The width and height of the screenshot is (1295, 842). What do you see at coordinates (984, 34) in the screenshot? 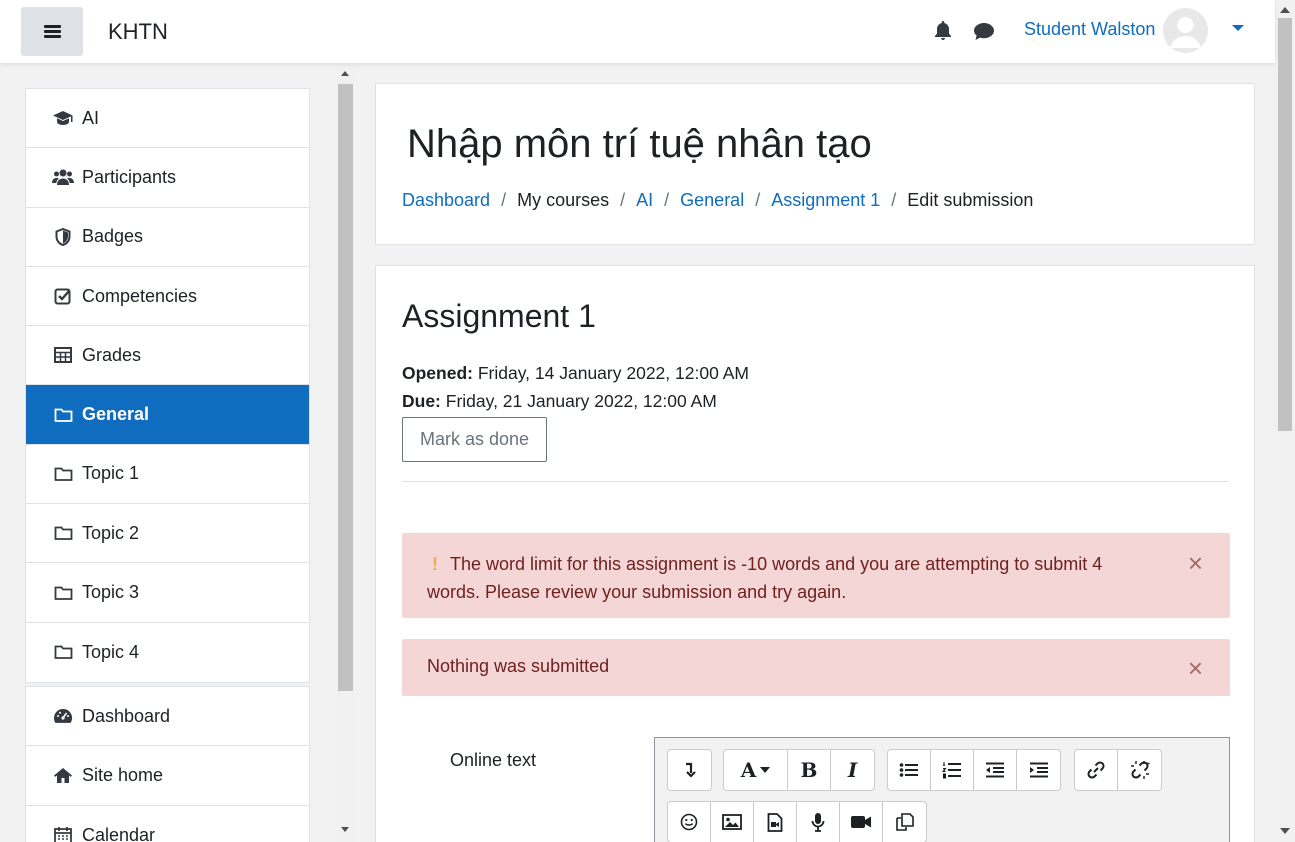
I see `chat-icon` at bounding box center [984, 34].